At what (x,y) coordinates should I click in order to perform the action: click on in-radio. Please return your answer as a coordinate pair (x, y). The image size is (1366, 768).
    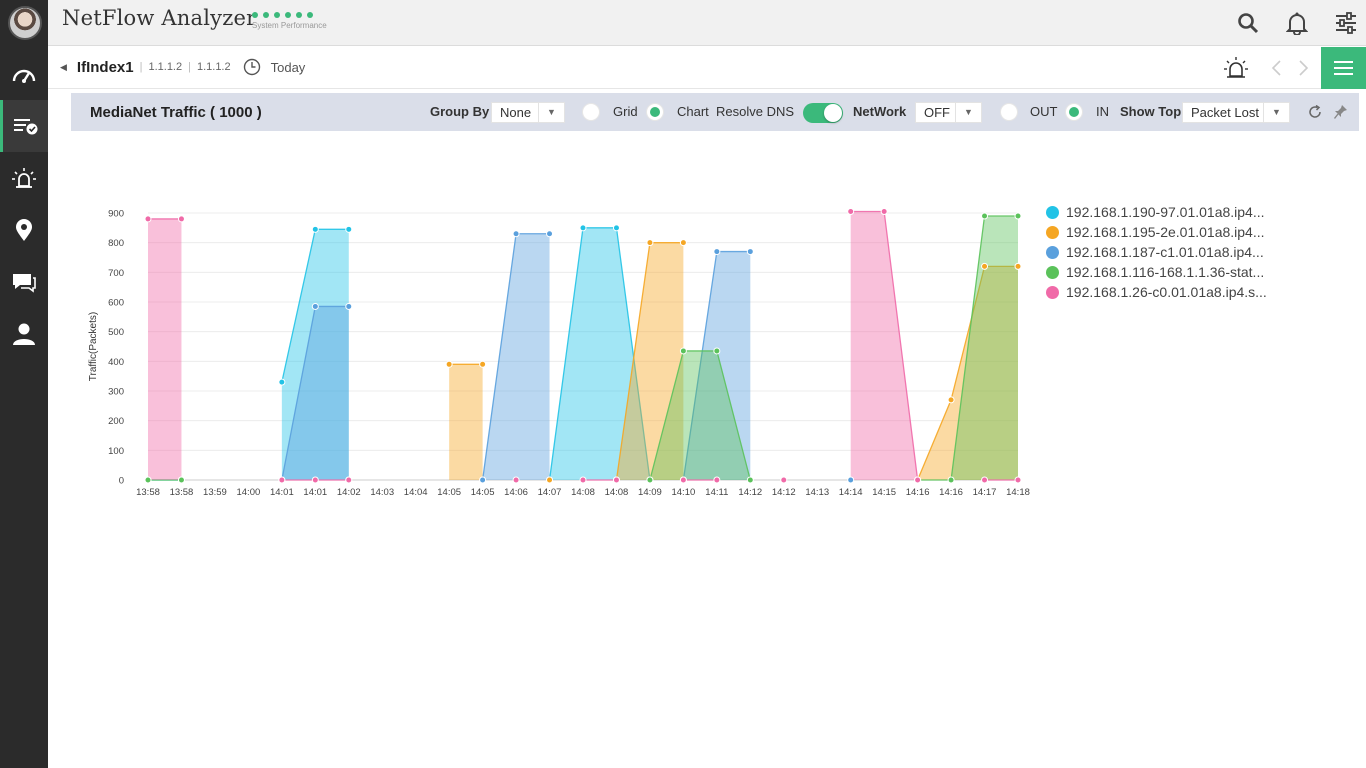
    Looking at the image, I should click on (1074, 112).